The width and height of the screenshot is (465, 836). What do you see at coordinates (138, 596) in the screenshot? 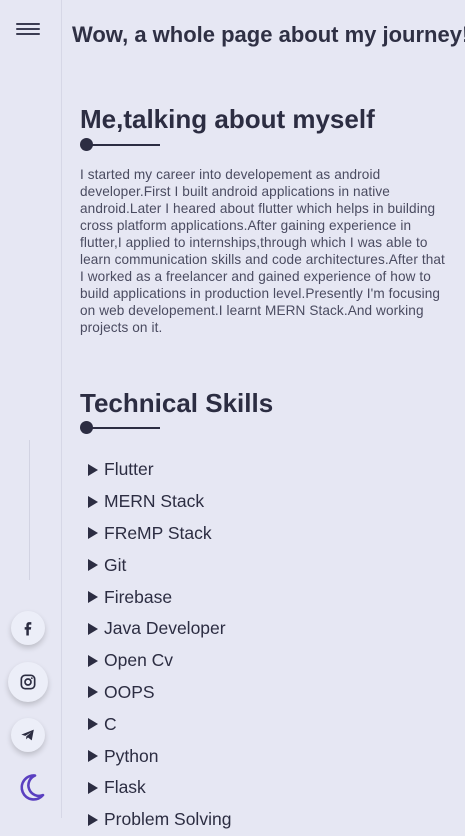
I see `skill-label: Firebase` at bounding box center [138, 596].